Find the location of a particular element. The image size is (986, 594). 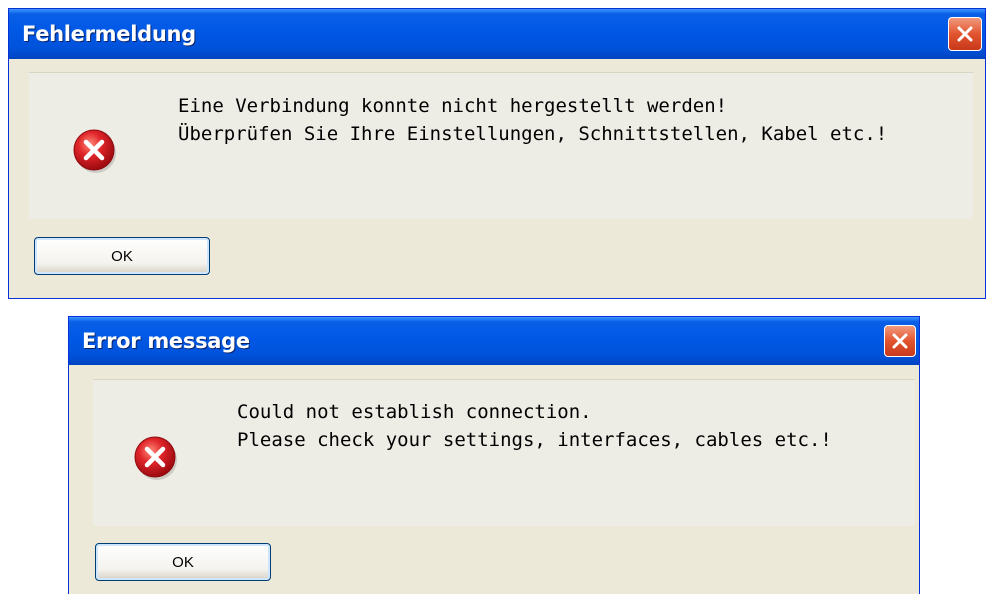

message-line-1: Could not establish connection. is located at coordinates (414, 412).